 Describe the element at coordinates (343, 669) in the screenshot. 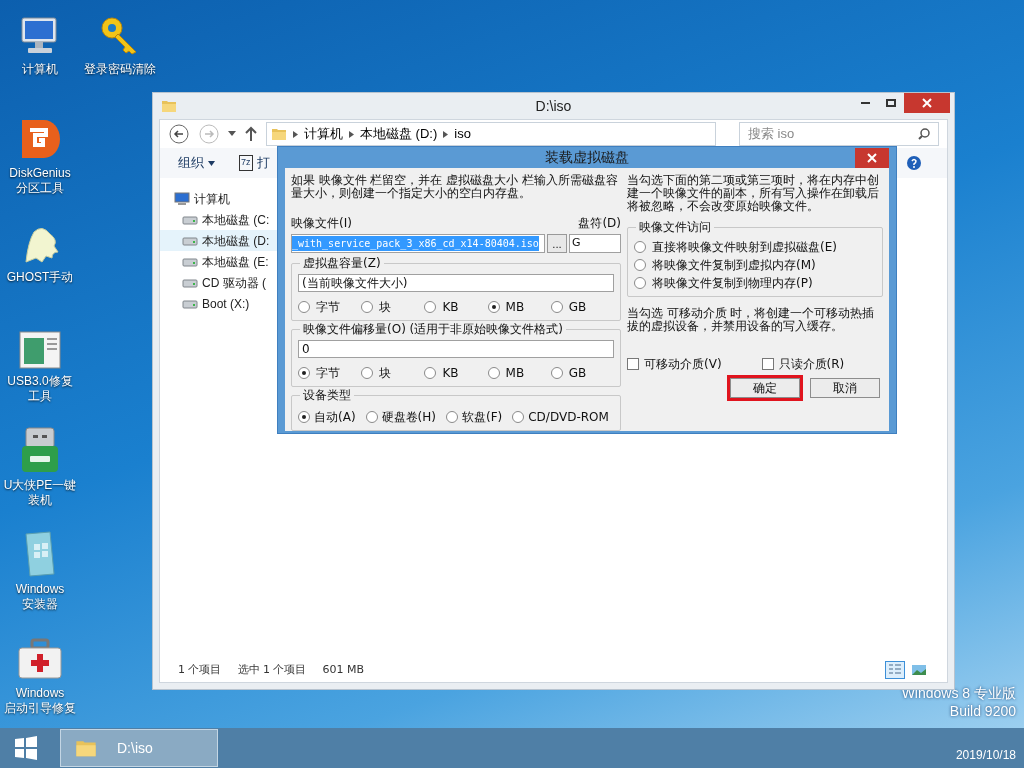

I see `status-text: 601 MB` at that location.